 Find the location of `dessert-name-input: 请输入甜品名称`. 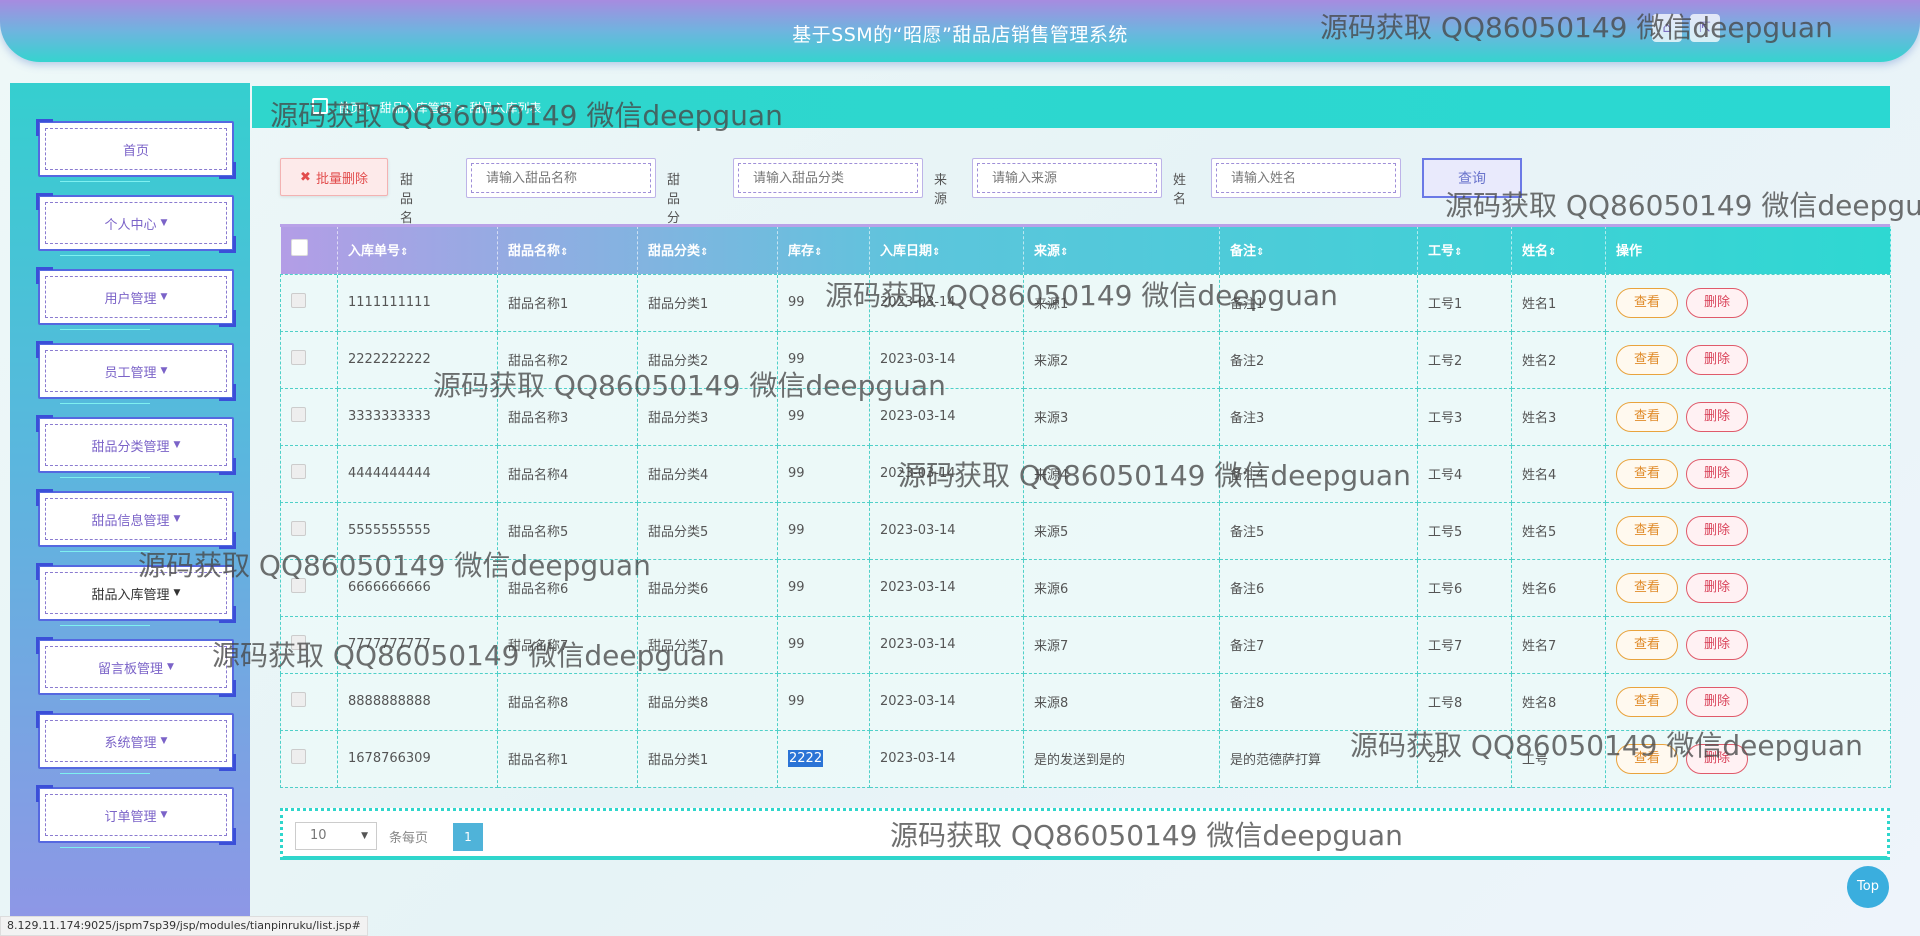

dessert-name-input: 请输入甜品名称 is located at coordinates (561, 178).